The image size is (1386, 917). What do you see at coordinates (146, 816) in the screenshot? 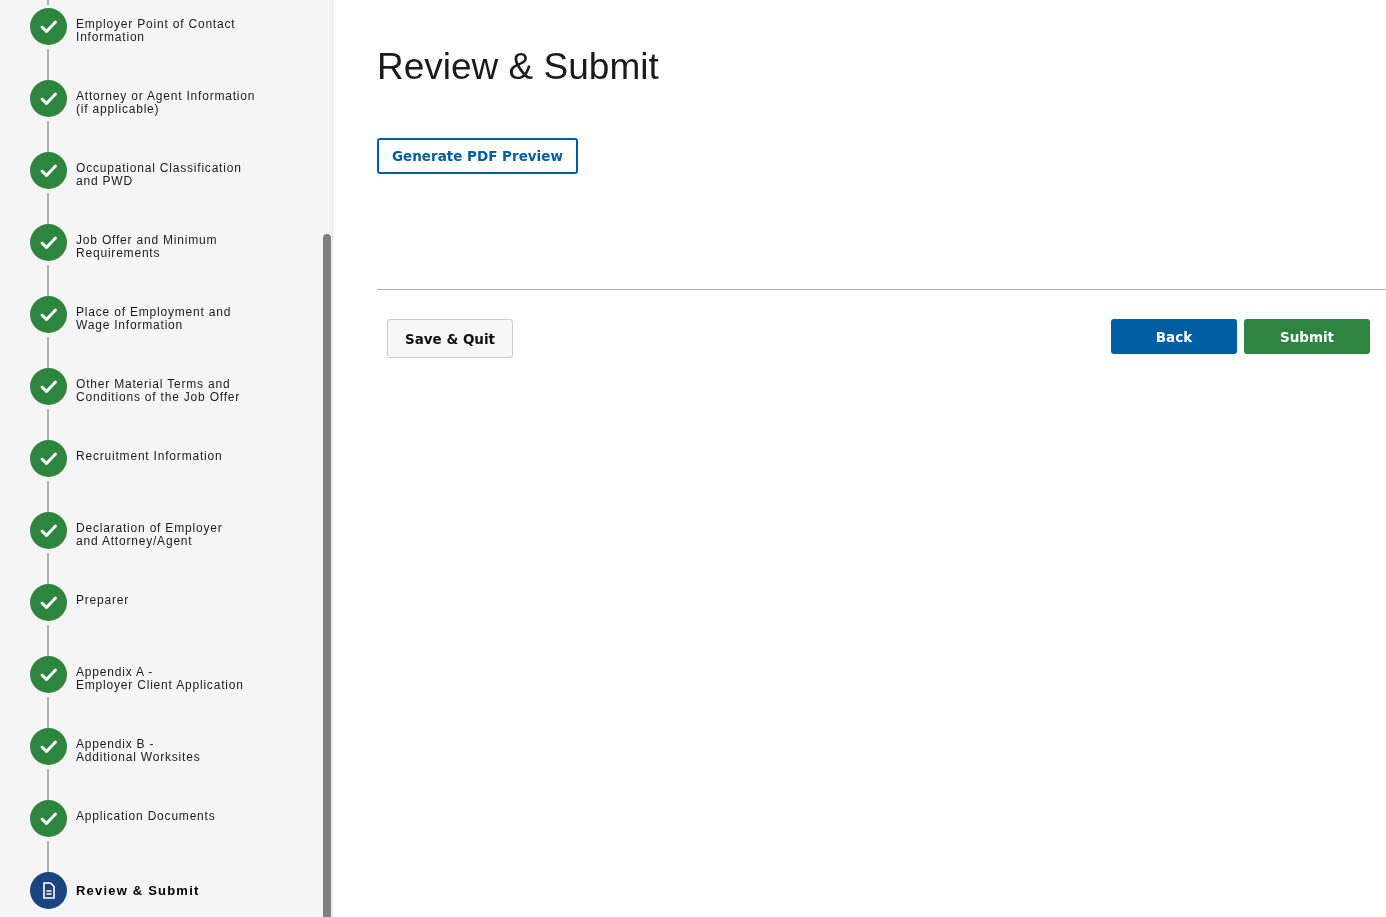
I see `step-link: Application Documents` at bounding box center [146, 816].